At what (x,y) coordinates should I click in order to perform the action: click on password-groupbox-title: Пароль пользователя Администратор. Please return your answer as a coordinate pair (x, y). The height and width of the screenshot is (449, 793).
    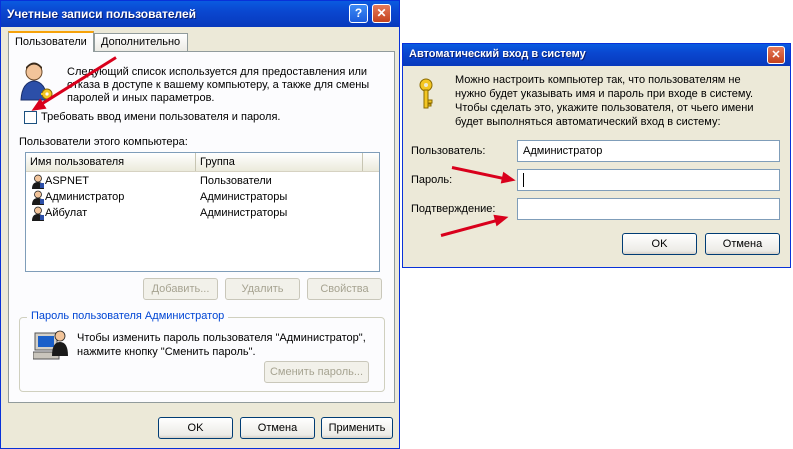
    Looking at the image, I should click on (128, 316).